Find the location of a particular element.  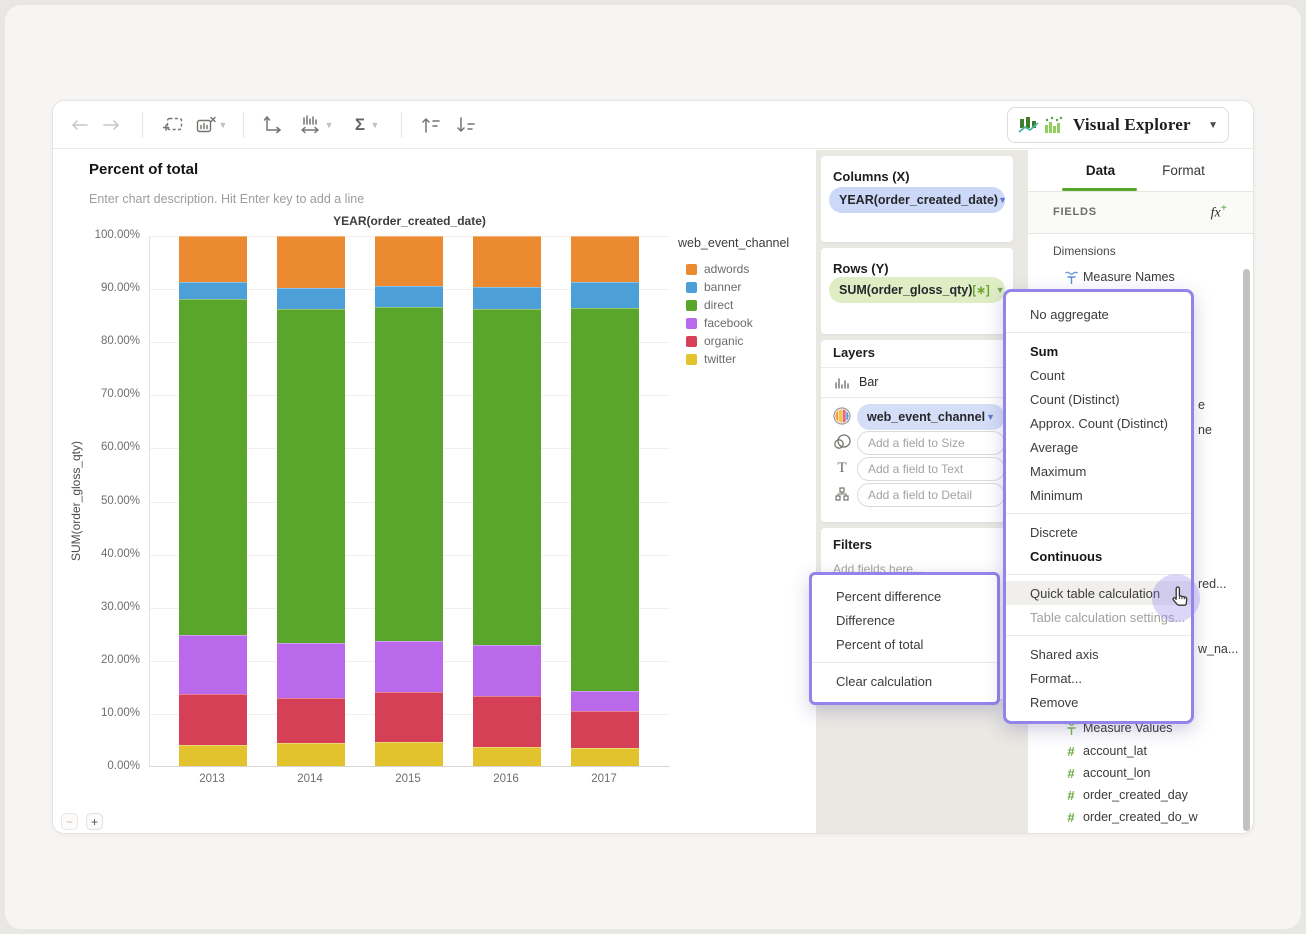

rows-field-pill: SUM(order_gloss_qty) [∗] ▼ is located at coordinates (917, 290).